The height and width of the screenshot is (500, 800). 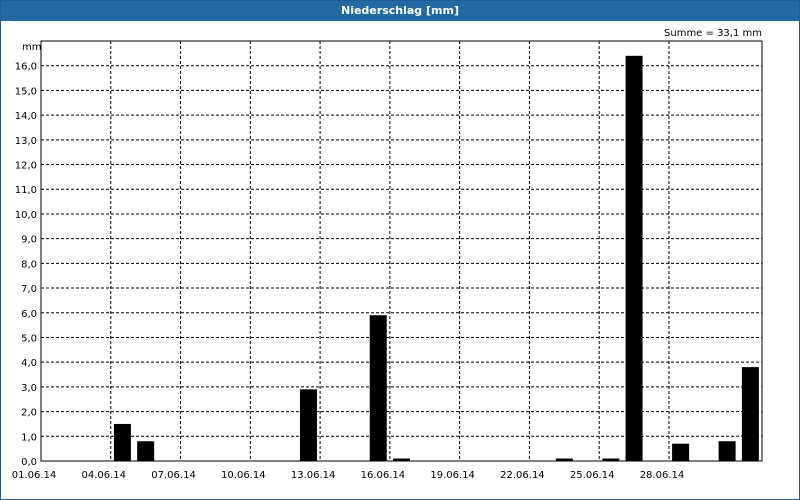 I want to click on y-tick-label: 4,0, so click(x=29, y=363).